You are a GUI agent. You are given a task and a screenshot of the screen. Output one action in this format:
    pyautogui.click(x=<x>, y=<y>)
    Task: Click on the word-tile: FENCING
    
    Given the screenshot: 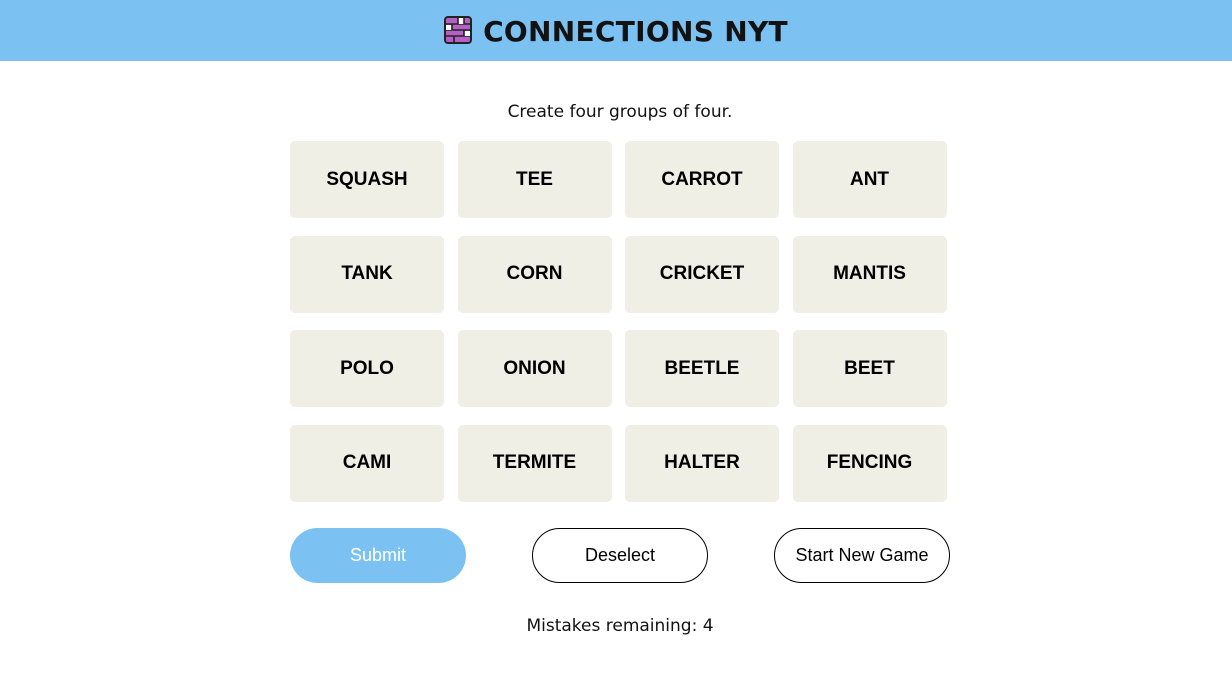 What is the action you would take?
    pyautogui.click(x=869, y=463)
    